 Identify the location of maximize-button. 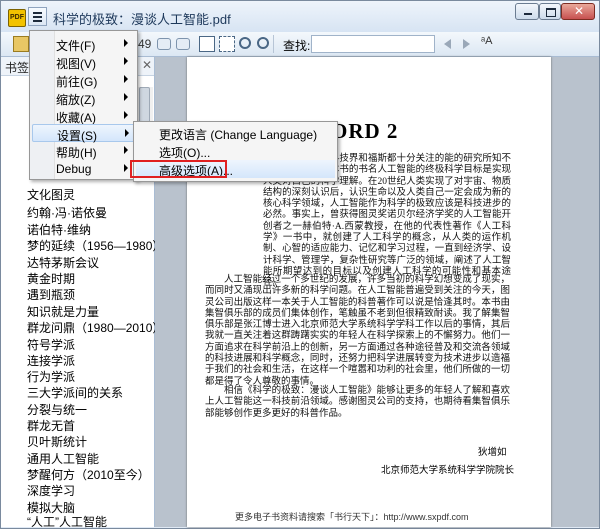
(550, 11).